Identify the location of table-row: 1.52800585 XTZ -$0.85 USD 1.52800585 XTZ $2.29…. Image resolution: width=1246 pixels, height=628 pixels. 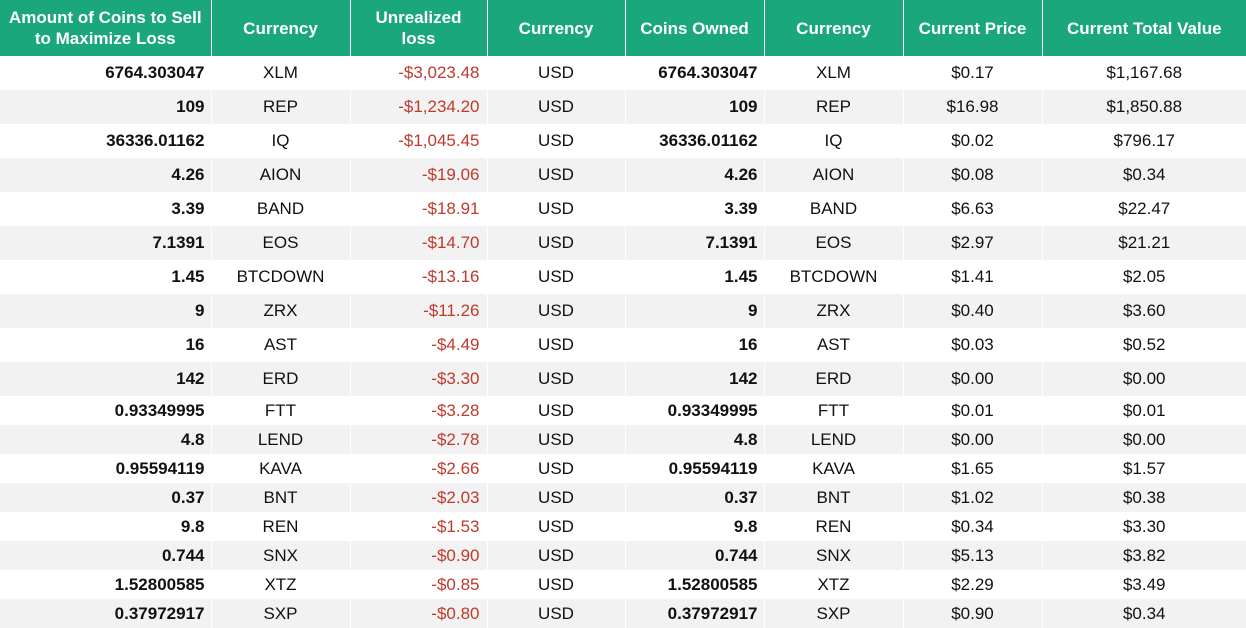
(623, 584).